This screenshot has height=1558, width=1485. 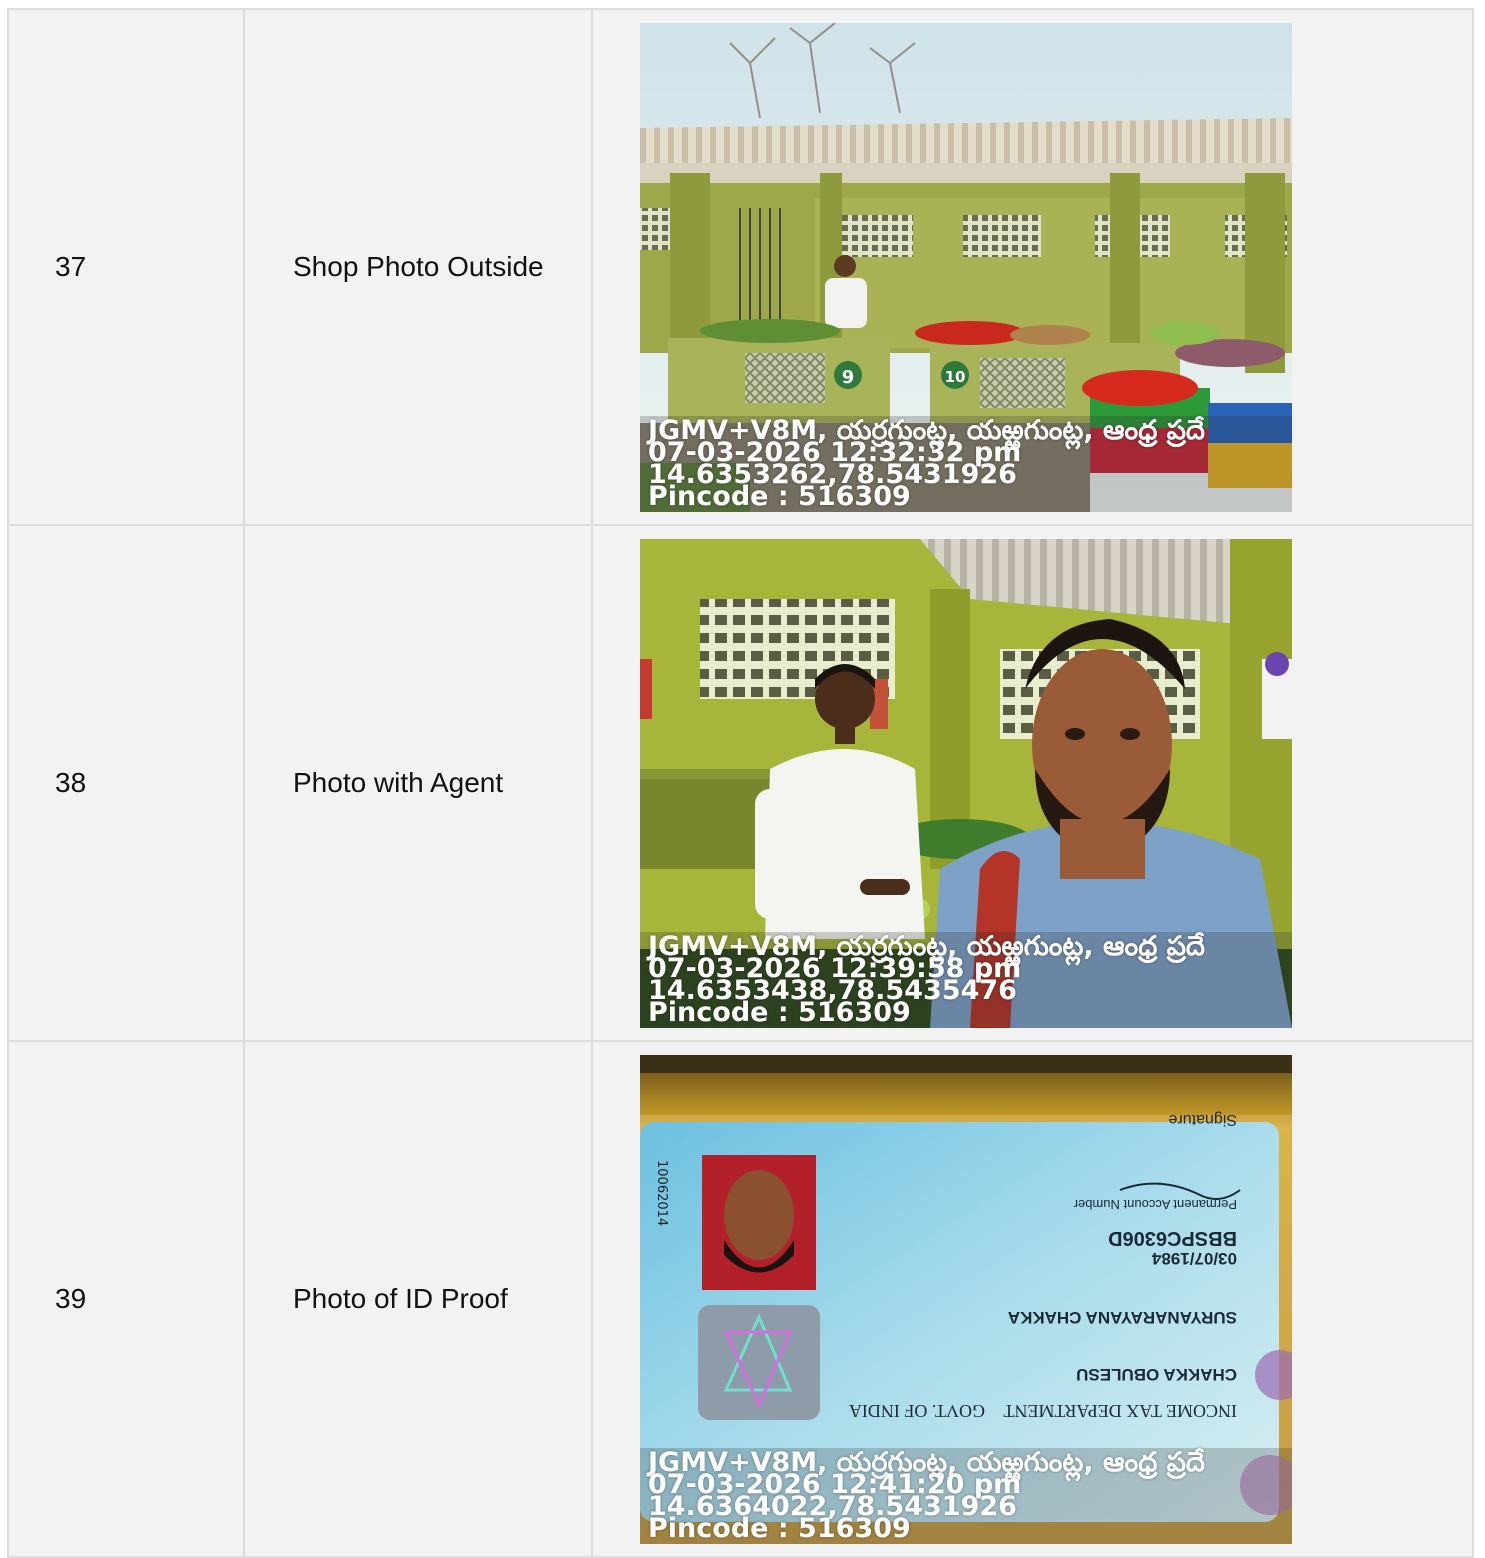 I want to click on row-label: Photo with Agent, so click(x=418, y=783).